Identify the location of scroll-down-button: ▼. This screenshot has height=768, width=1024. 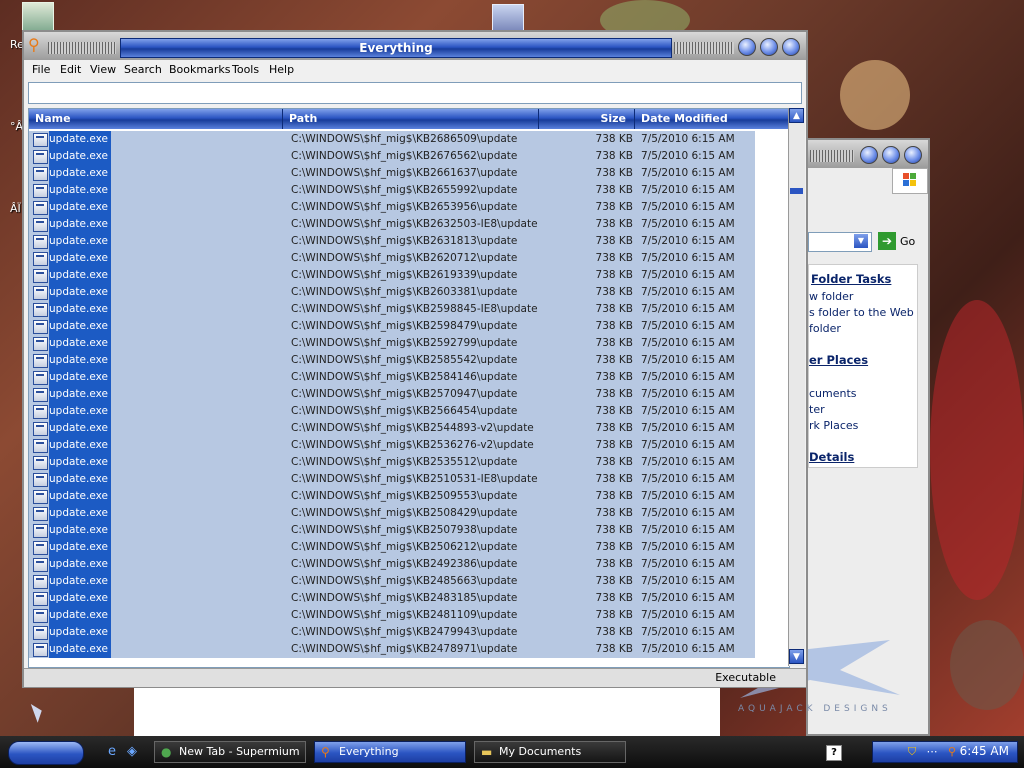
(796, 656).